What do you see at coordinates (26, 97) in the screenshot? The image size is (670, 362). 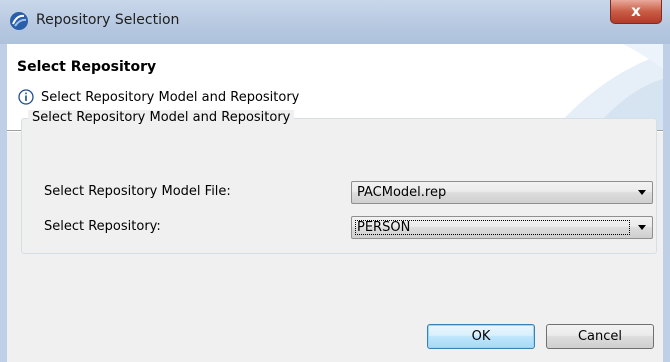 I see `info-icon` at bounding box center [26, 97].